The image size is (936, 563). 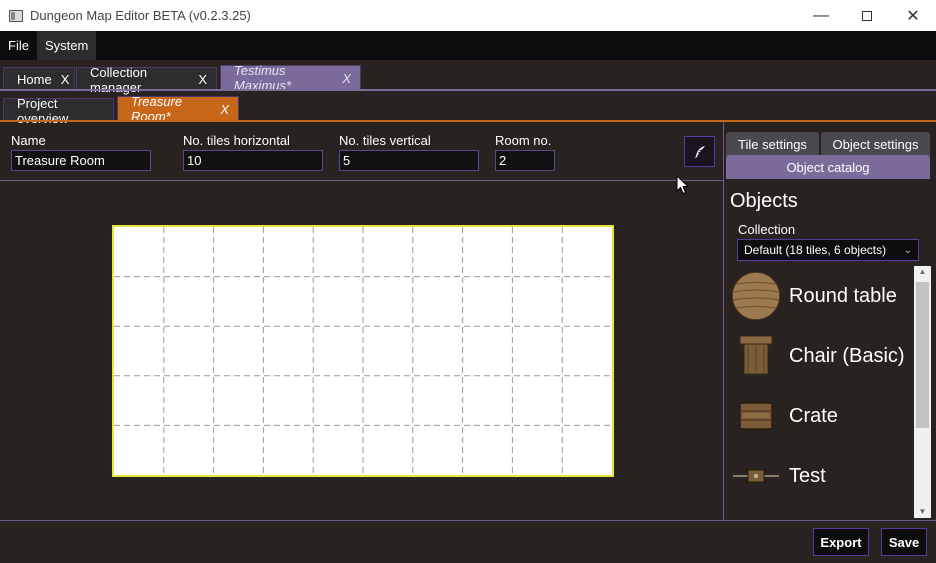 What do you see at coordinates (290, 78) in the screenshot?
I see `tab-testimus-maximus: Testimus Maximus* X` at bounding box center [290, 78].